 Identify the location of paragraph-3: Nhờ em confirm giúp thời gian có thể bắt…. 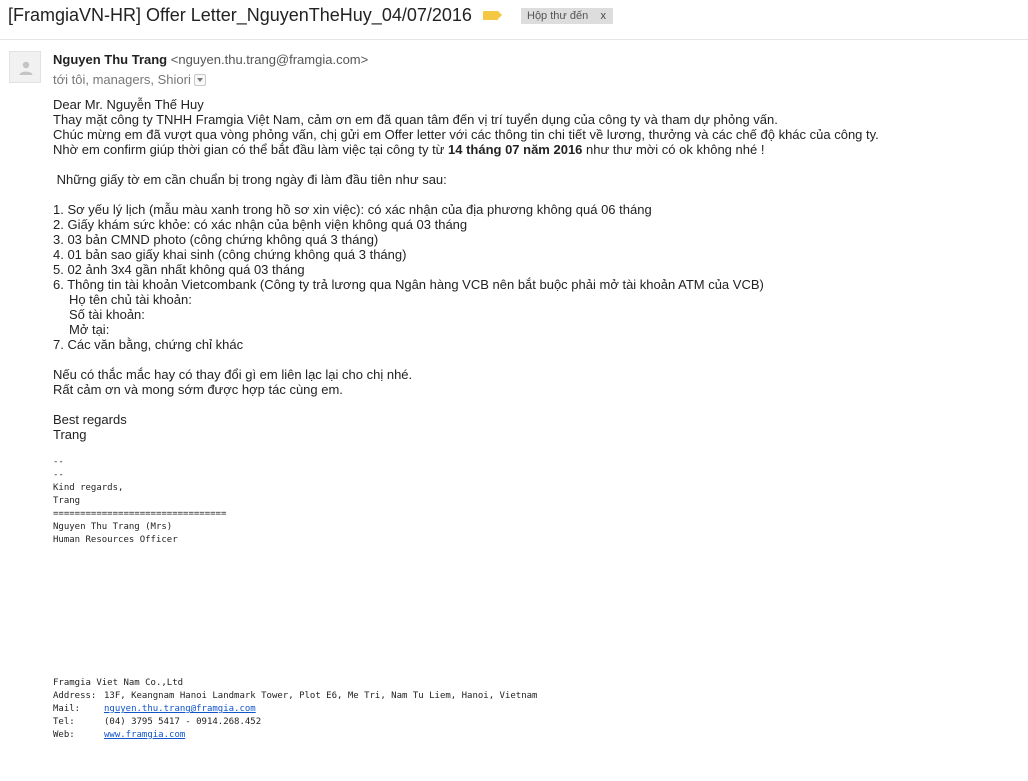
(533, 149).